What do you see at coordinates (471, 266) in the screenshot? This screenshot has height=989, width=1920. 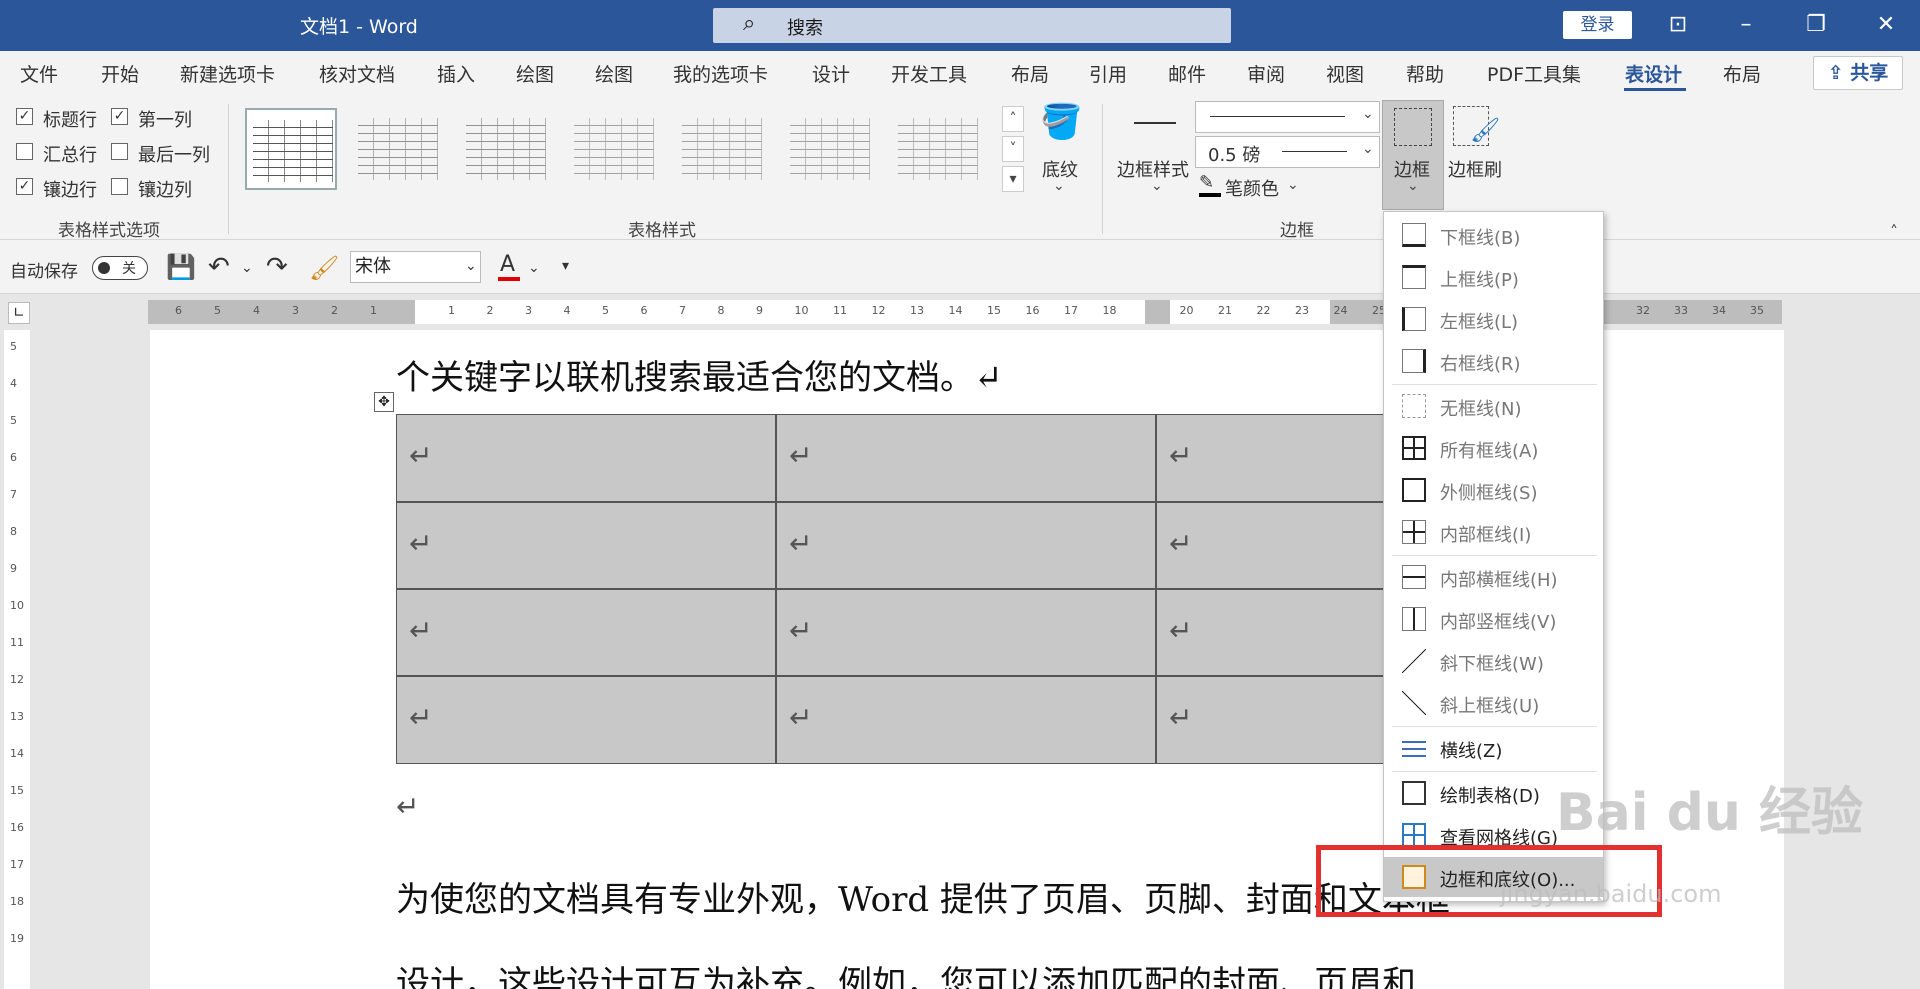 I see `font-dropdown-icon: ⌄` at bounding box center [471, 266].